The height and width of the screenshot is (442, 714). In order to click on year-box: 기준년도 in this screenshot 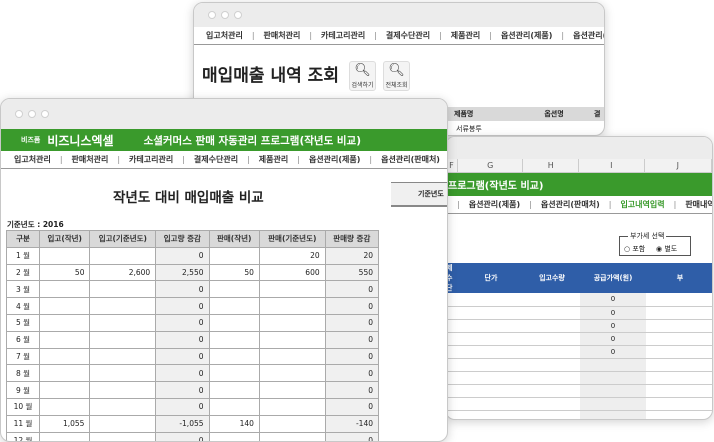, I will do `click(419, 194)`.